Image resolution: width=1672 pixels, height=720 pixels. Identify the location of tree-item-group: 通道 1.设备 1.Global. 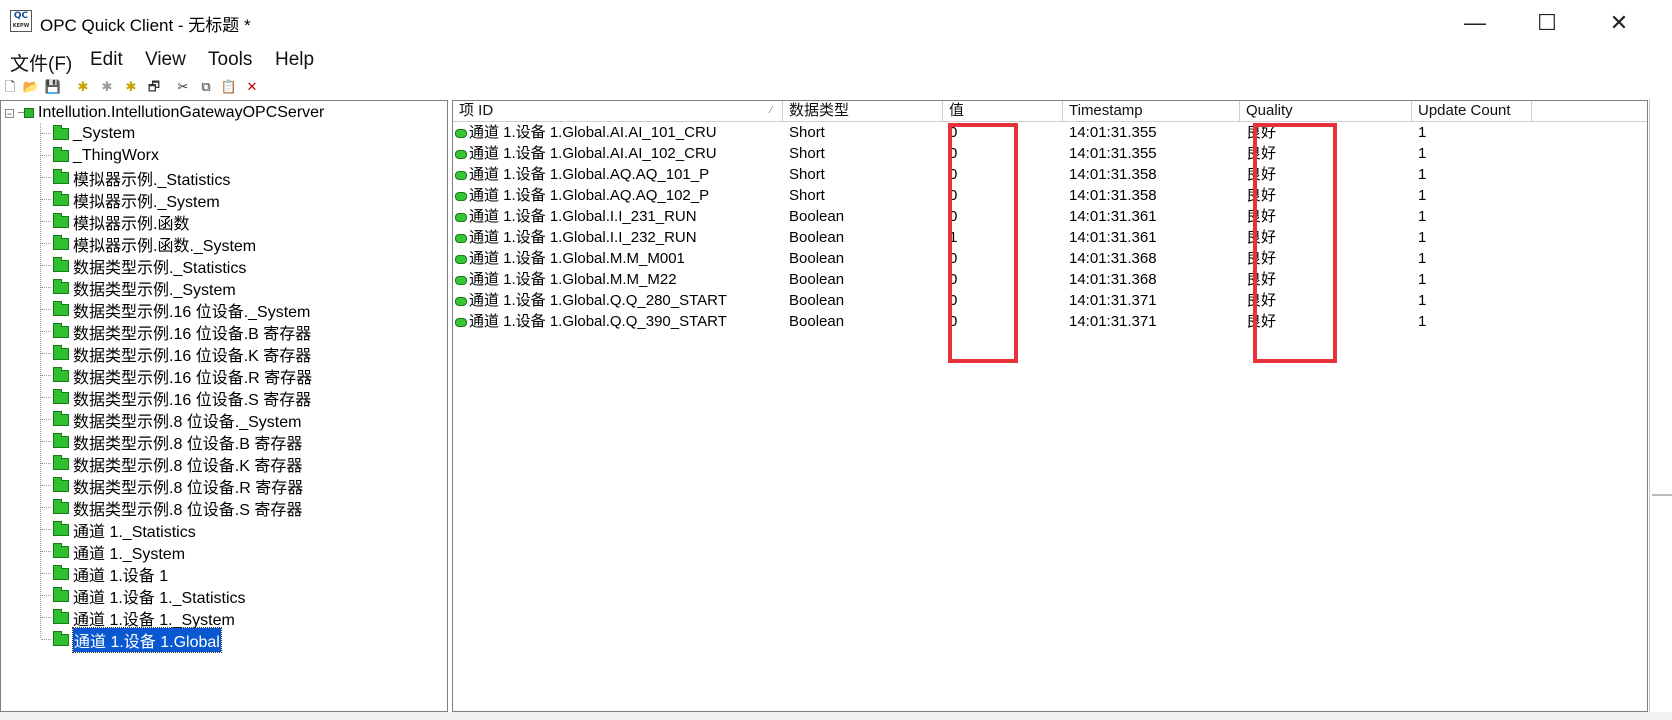
(137, 639).